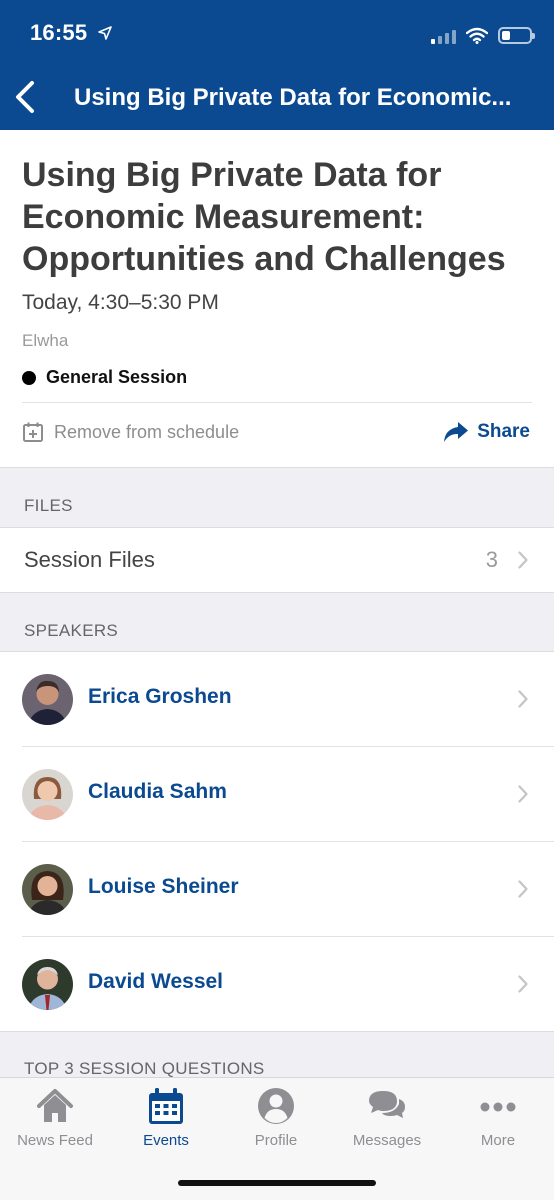 The width and height of the screenshot is (554, 1200). I want to click on messages-icon, so click(387, 1104).